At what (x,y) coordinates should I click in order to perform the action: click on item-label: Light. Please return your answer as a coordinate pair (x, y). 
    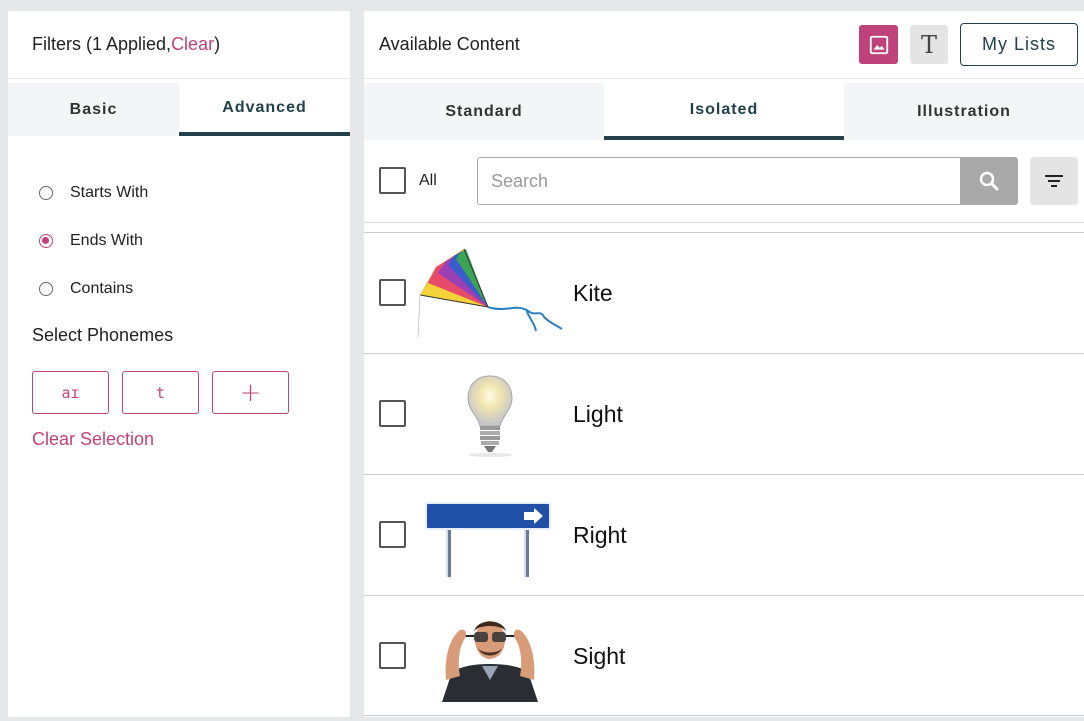
    Looking at the image, I should click on (598, 414).